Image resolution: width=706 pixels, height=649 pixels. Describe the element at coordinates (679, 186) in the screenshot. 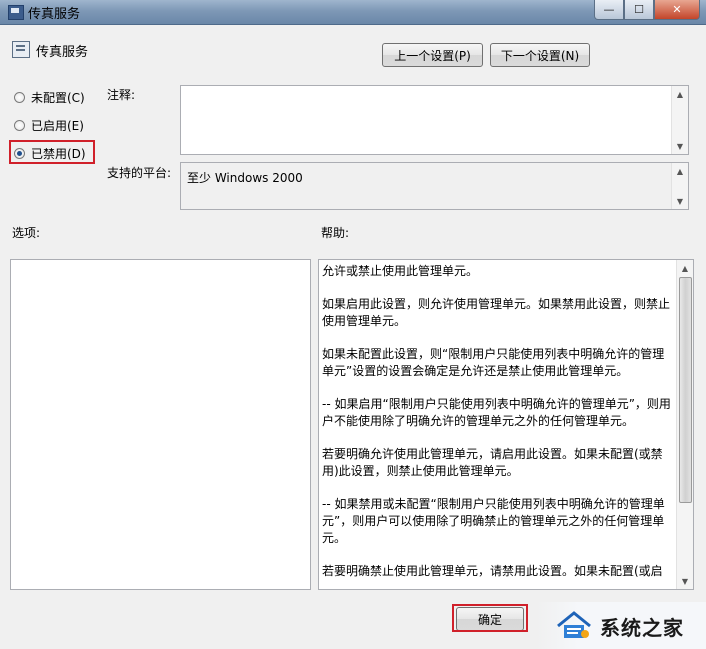

I see `platform-scrollbar: ▲ ▼` at that location.